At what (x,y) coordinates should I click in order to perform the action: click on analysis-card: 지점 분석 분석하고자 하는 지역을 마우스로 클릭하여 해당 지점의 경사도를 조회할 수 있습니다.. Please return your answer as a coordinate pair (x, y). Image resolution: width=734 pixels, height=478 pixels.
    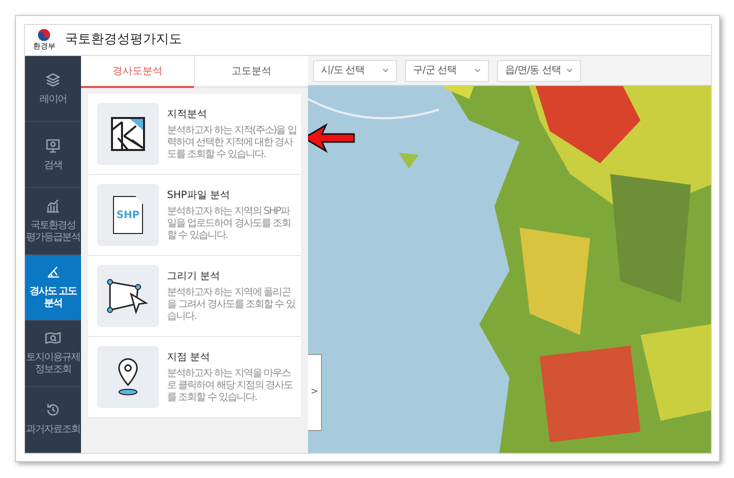
    Looking at the image, I should click on (194, 377).